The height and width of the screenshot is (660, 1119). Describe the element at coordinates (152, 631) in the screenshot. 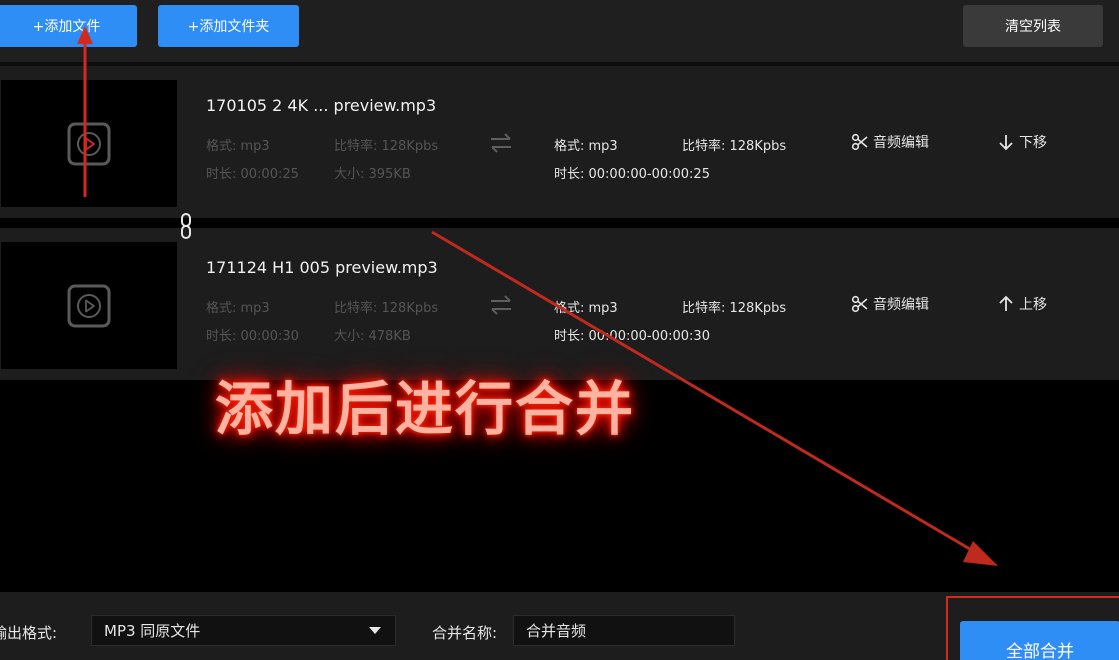

I see `output-format-value: MP3 同原文件` at that location.